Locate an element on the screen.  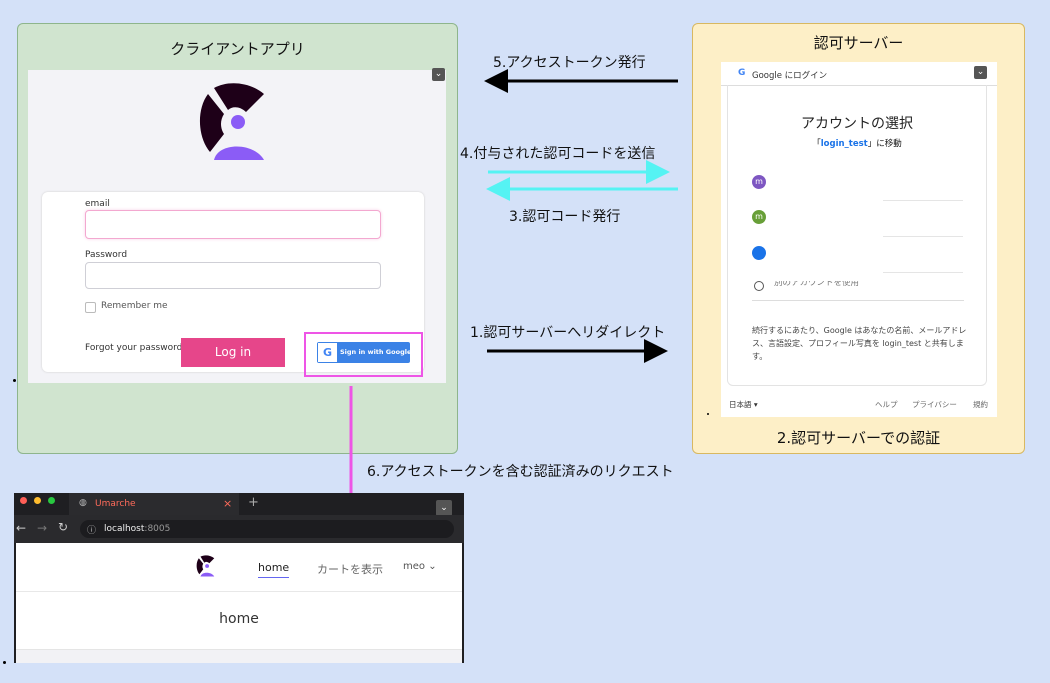
bullet-dot is located at coordinates (4, 662).